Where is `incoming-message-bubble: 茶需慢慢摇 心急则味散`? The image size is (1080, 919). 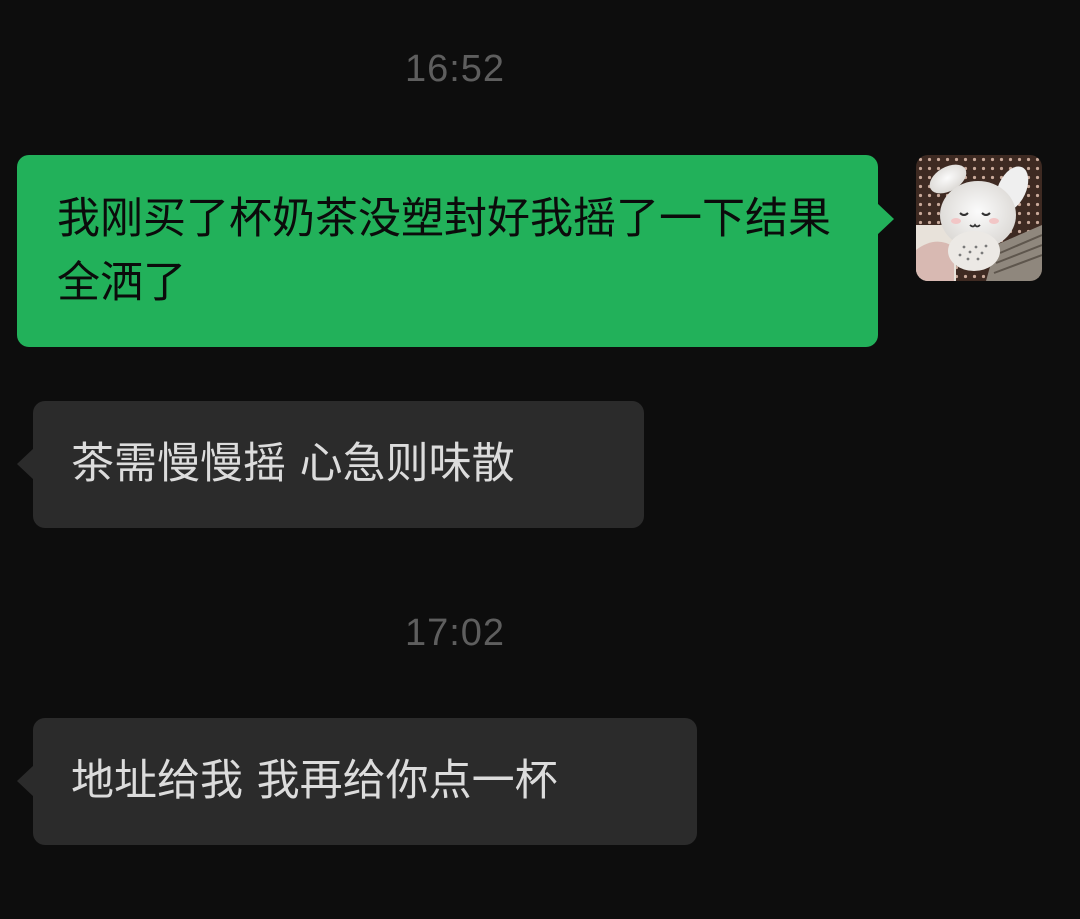 incoming-message-bubble: 茶需慢慢摇 心急则味散 is located at coordinates (330, 464).